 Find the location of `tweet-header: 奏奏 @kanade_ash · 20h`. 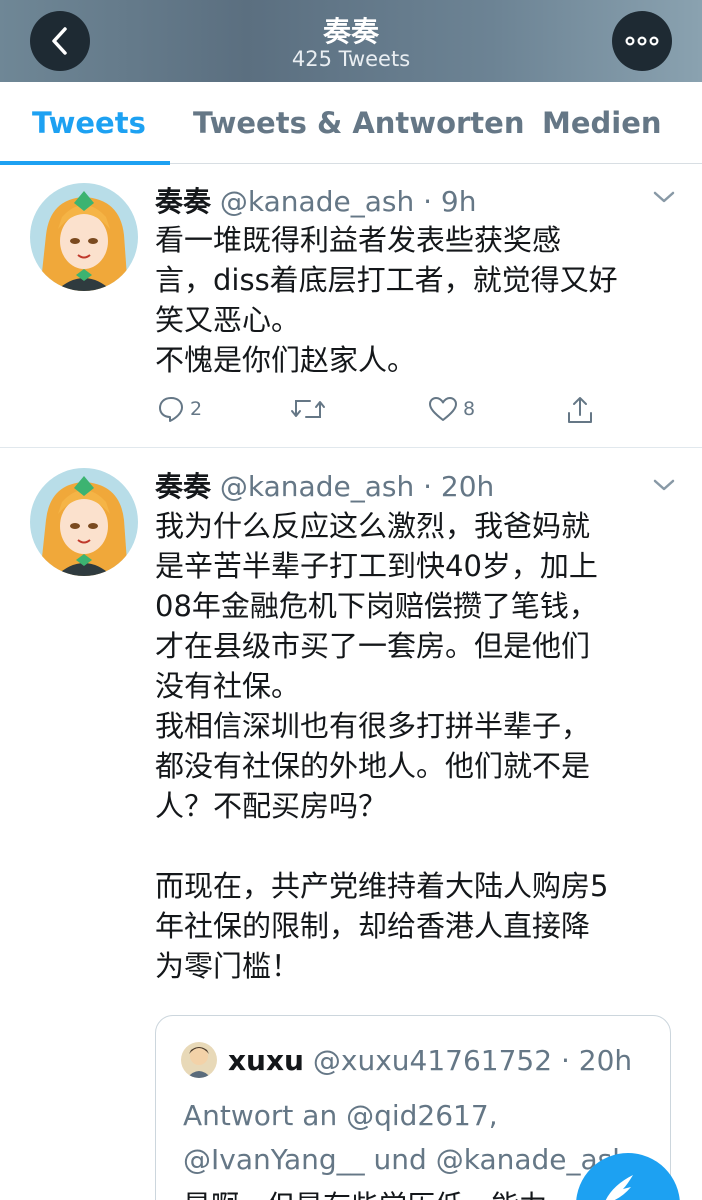

tweet-header: 奏奏 @kanade_ash · 20h is located at coordinates (324, 485).